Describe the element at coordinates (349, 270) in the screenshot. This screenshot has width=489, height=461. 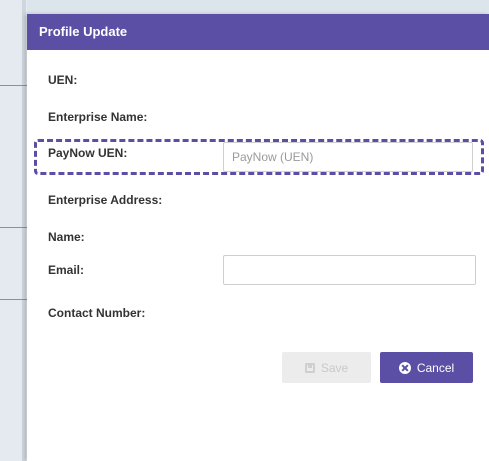
I see `email-input` at that location.